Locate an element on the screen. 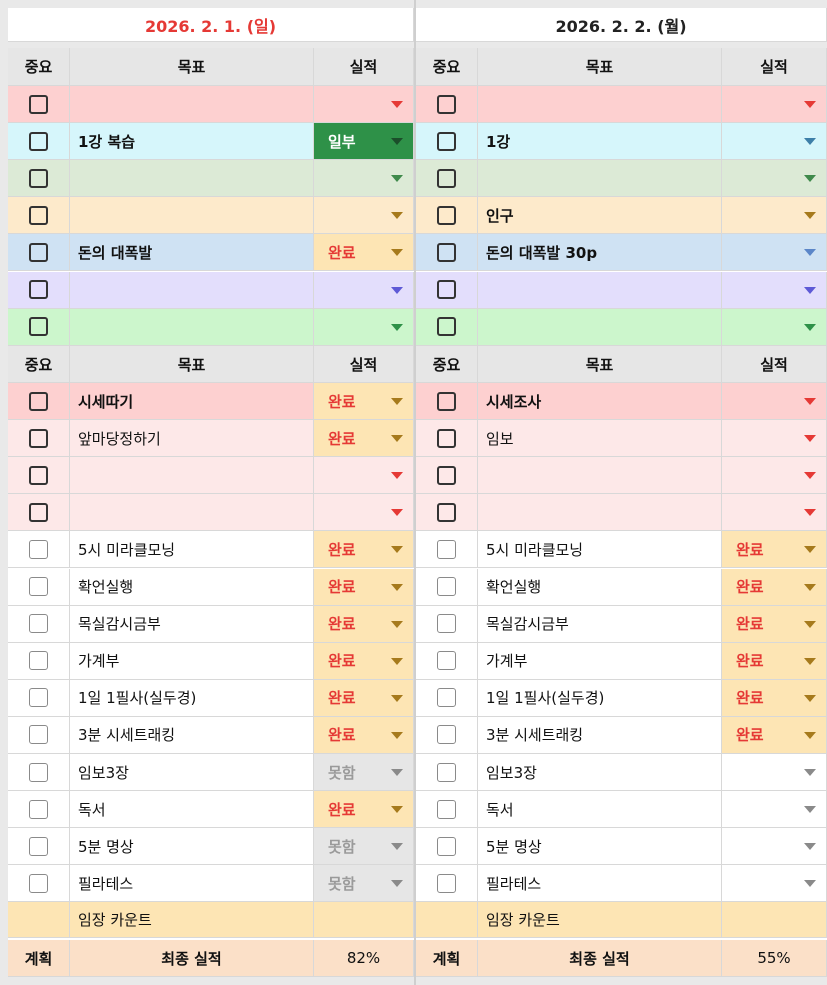 The height and width of the screenshot is (985, 827). goal-cell: 1일 1필사(실두경) is located at coordinates (192, 698).